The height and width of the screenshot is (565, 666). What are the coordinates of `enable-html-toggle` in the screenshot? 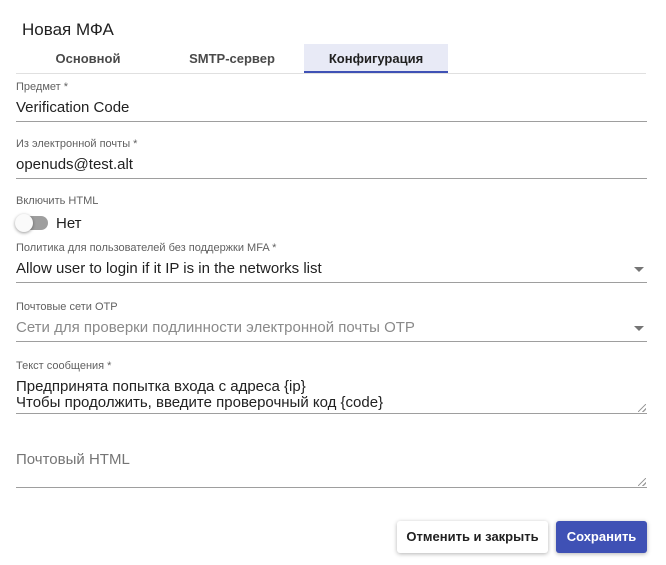 It's located at (31, 223).